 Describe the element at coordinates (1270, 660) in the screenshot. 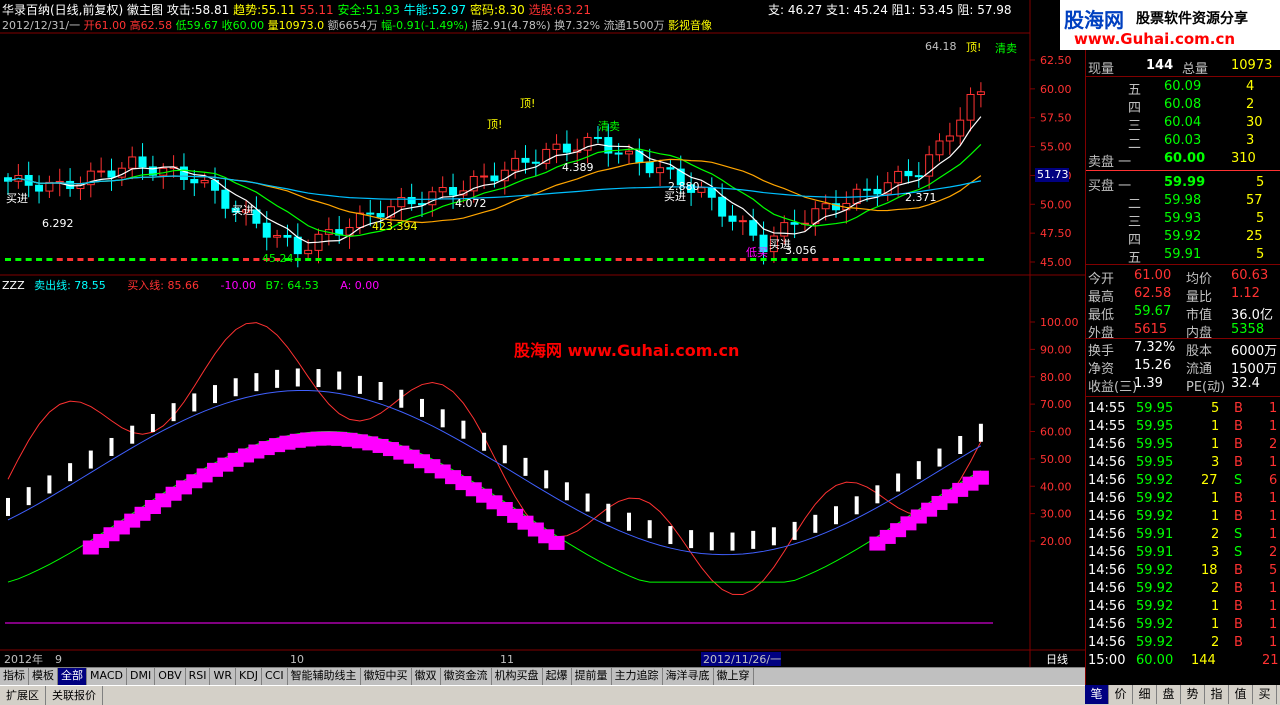

I see `tick-count: 21` at that location.